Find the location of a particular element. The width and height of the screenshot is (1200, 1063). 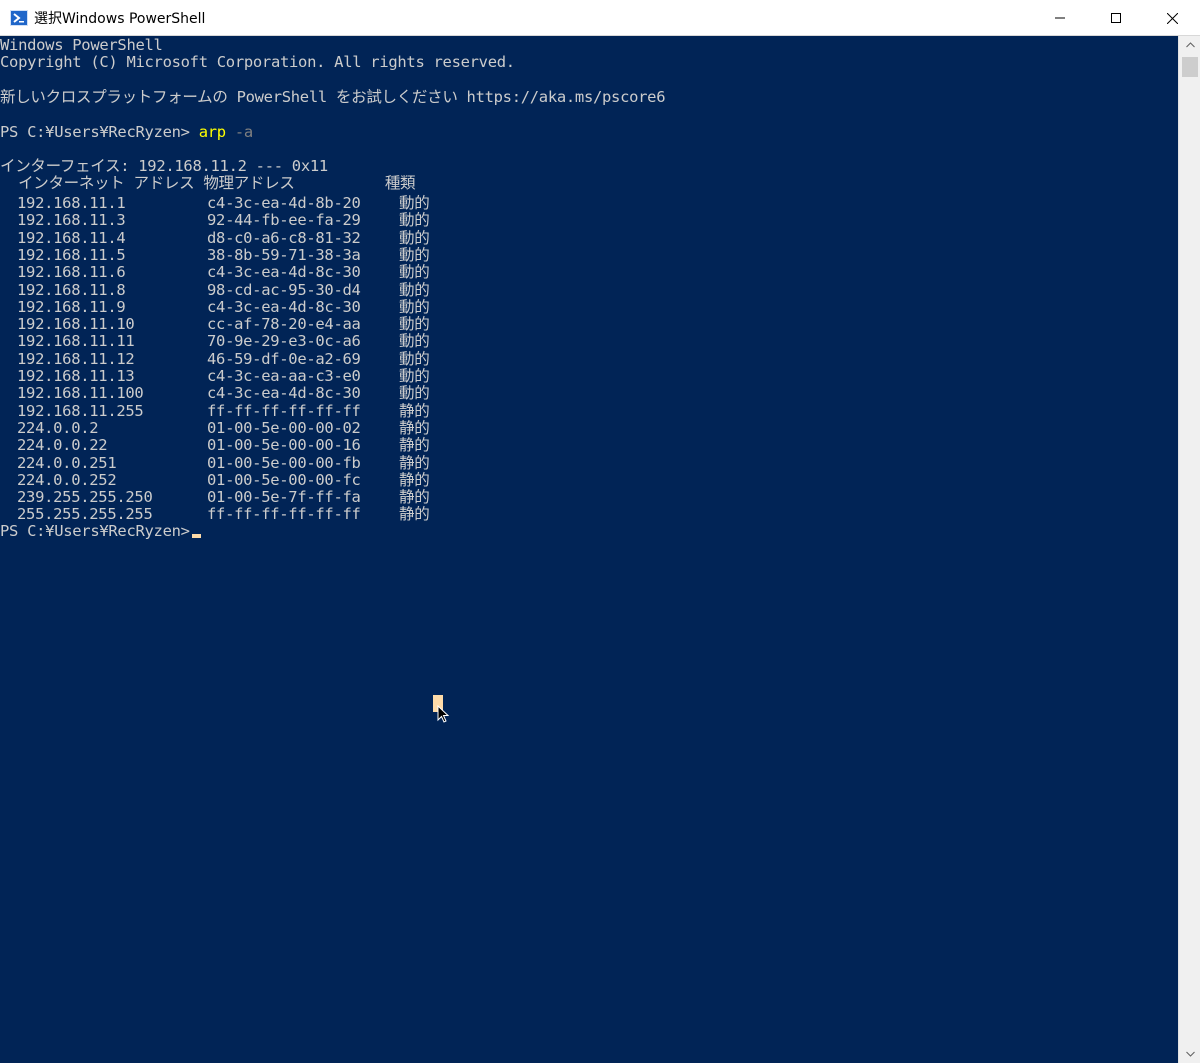

table-row: 192.168.11.9 c4-3c-ea-4d-8c-30 動的 is located at coordinates (317, 306).